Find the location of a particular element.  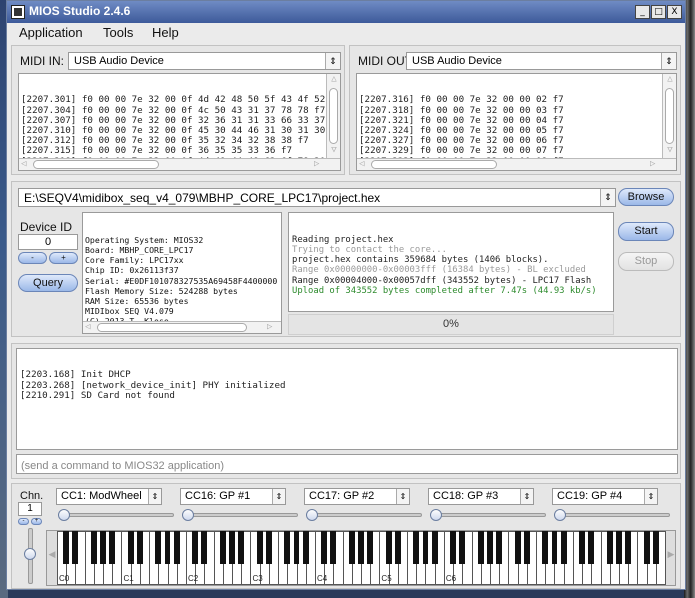

device-id-decrement-button: - is located at coordinates (32, 258).